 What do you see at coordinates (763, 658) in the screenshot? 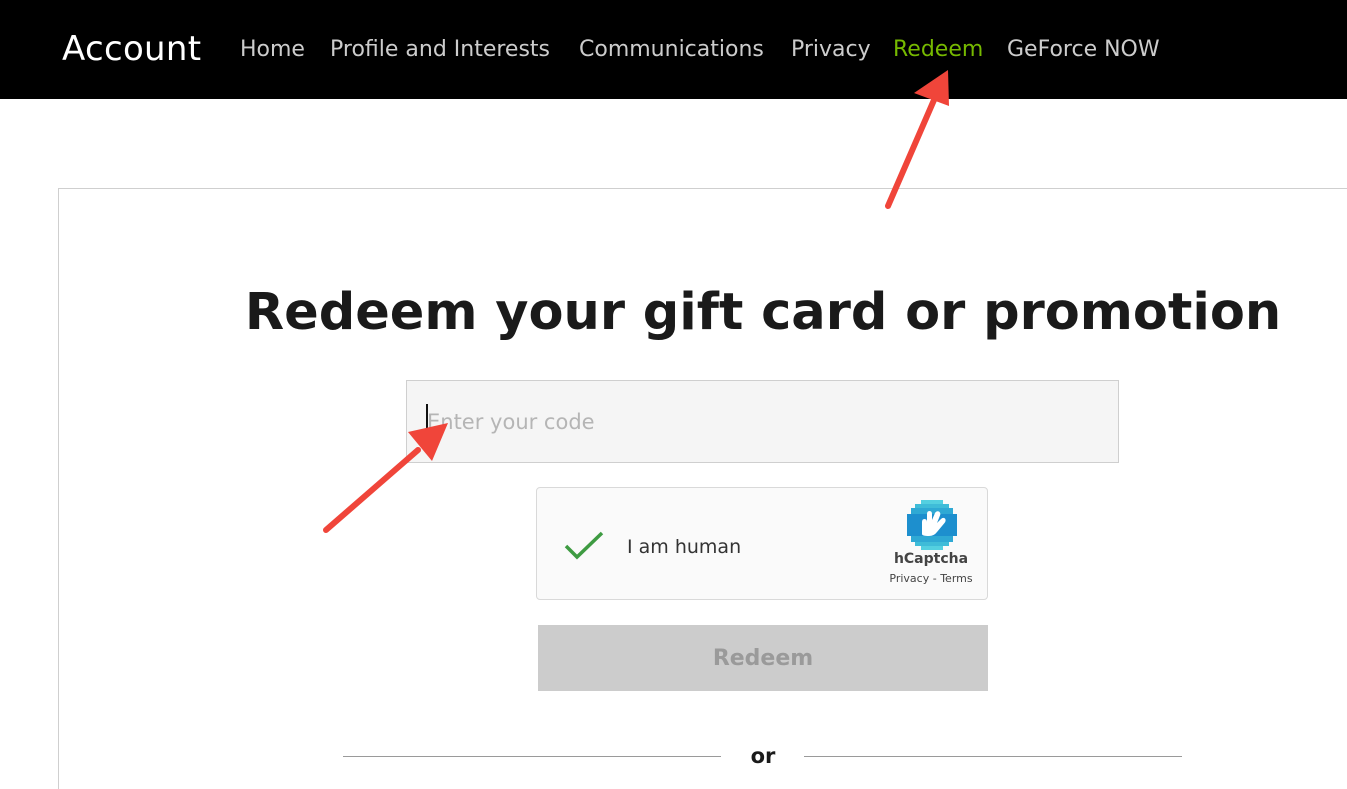
I see `redeem-button: Redeem` at bounding box center [763, 658].